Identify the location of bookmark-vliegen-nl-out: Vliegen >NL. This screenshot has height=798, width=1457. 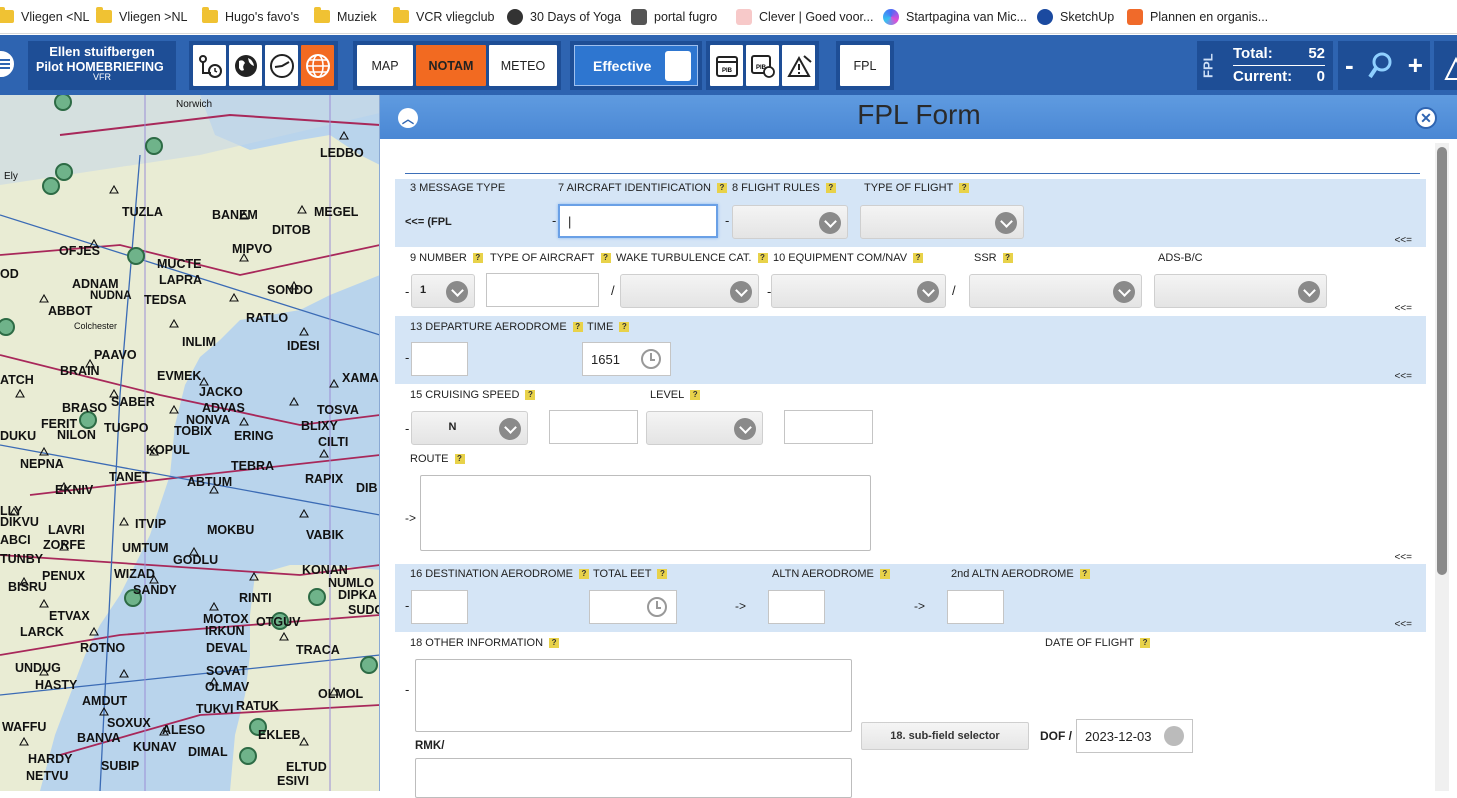
(141, 17).